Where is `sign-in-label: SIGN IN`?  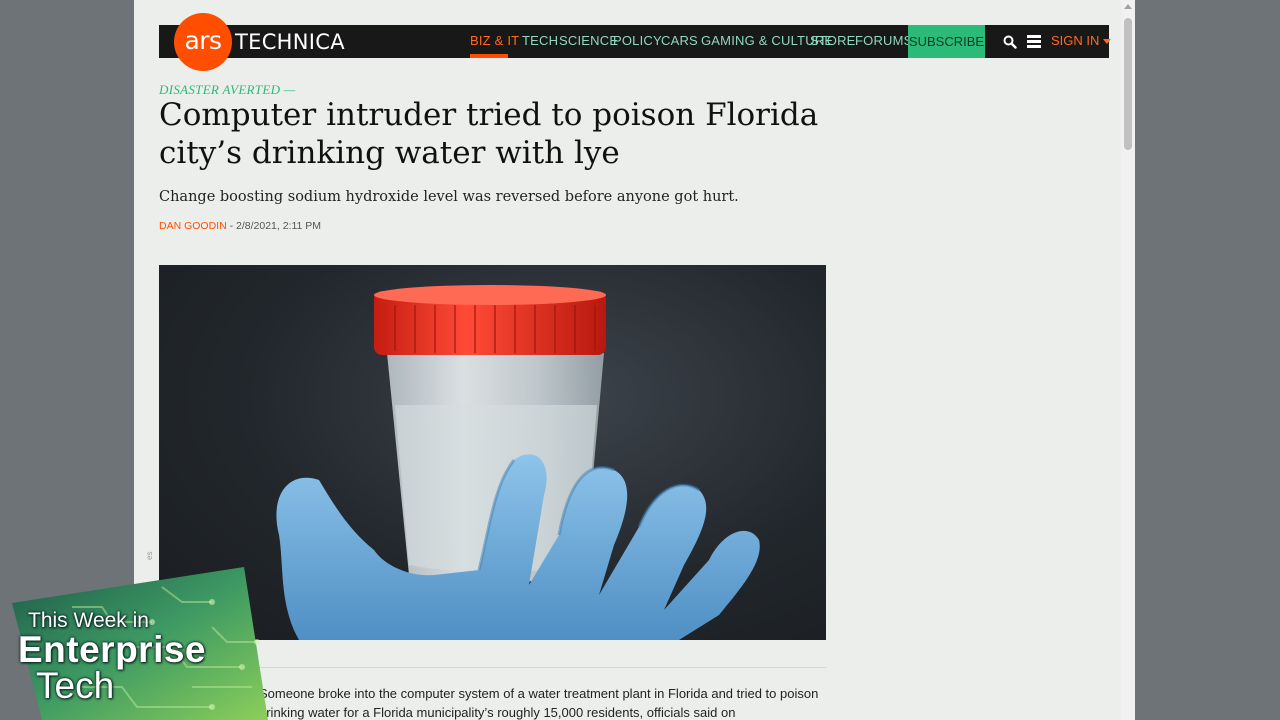
sign-in-label: SIGN IN is located at coordinates (1075, 40).